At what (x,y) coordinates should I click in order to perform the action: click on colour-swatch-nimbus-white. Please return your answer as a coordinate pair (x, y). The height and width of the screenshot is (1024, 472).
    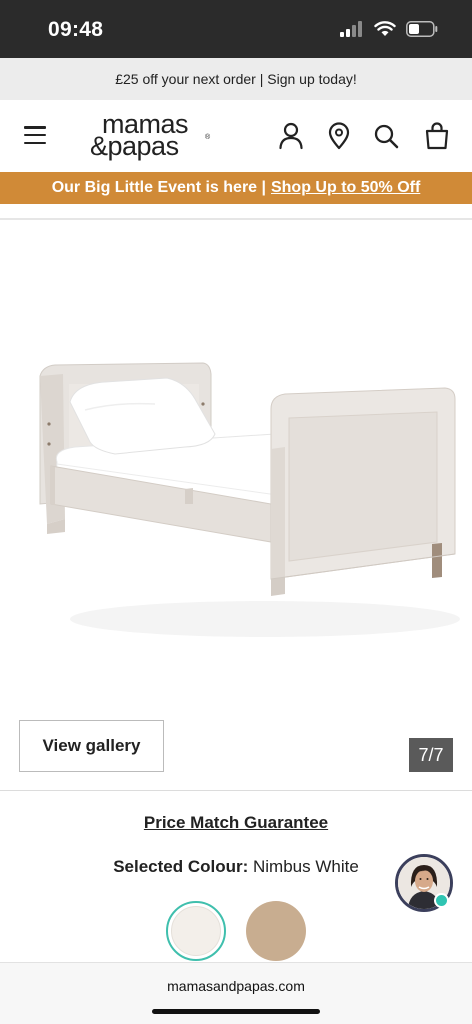
    Looking at the image, I should click on (196, 931).